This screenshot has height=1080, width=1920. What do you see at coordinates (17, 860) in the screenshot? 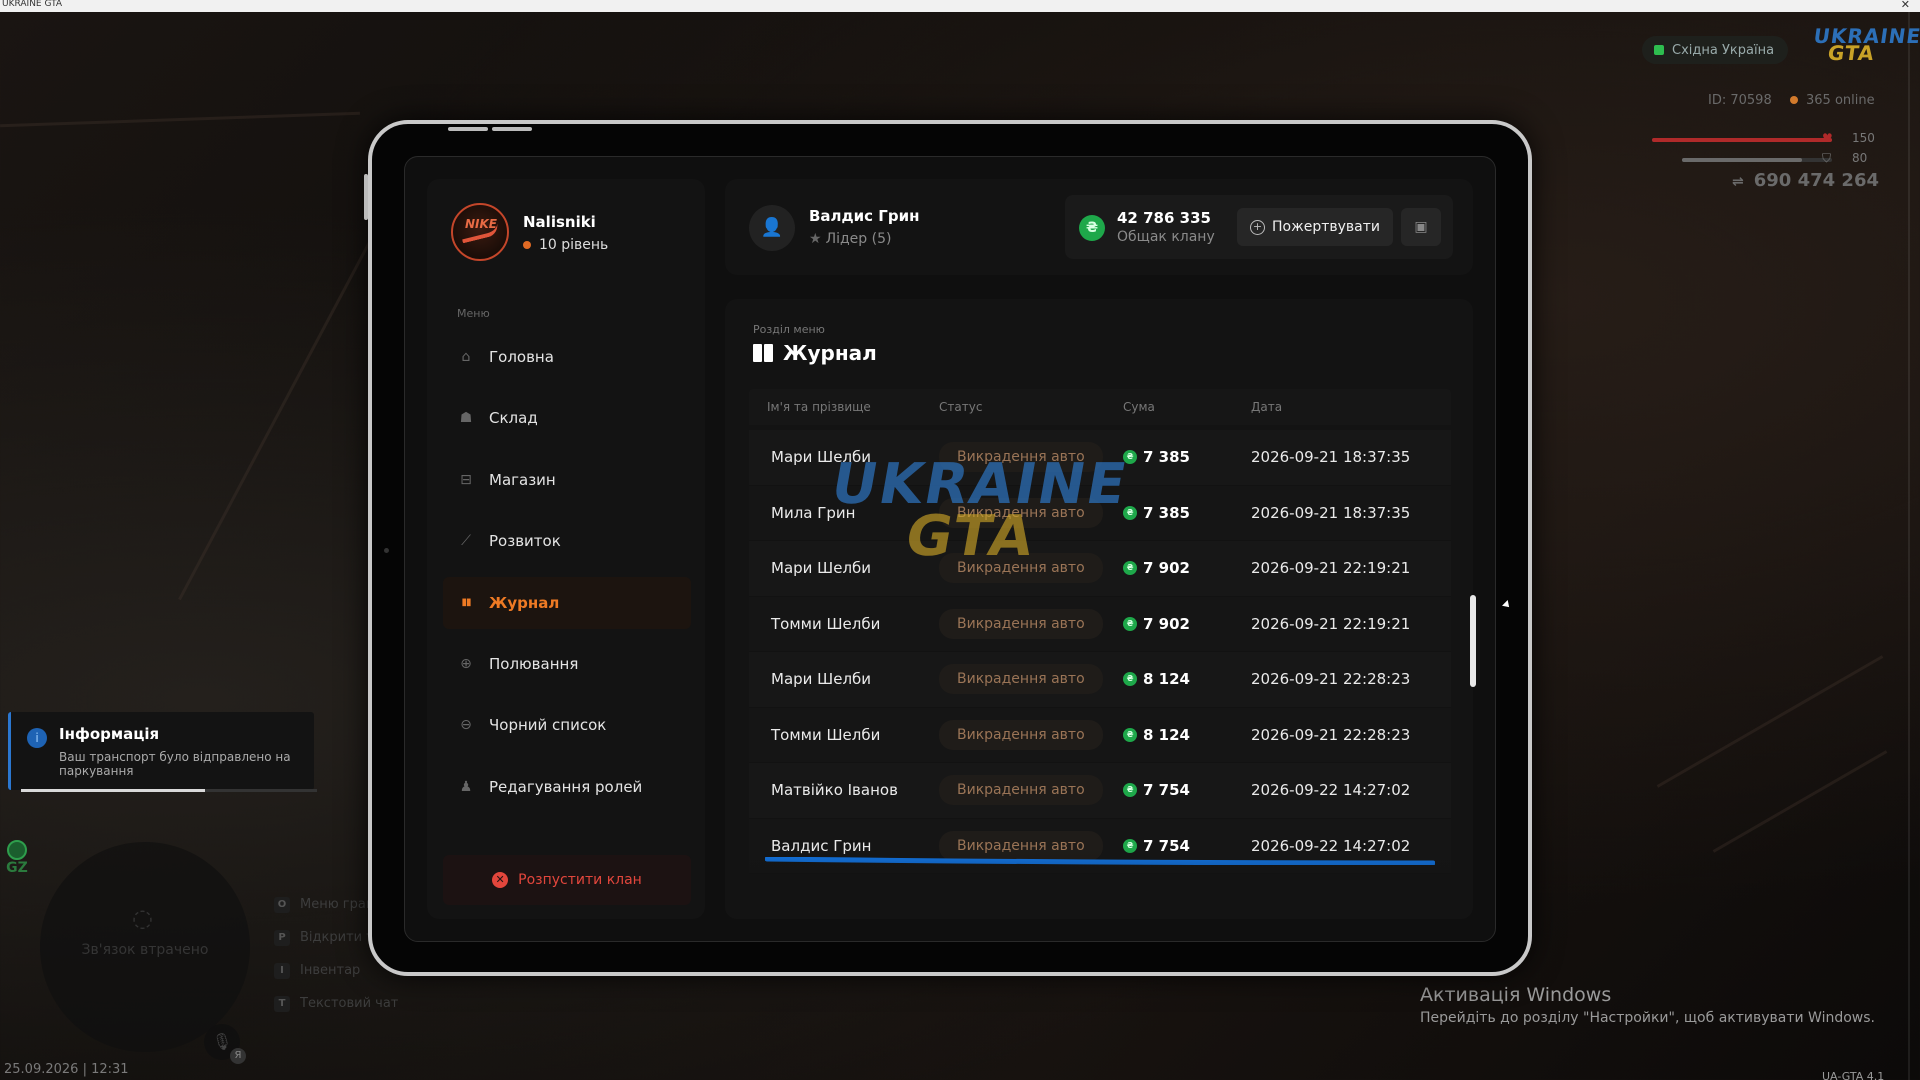
I see `gang-zone-indicator: GZ` at bounding box center [17, 860].